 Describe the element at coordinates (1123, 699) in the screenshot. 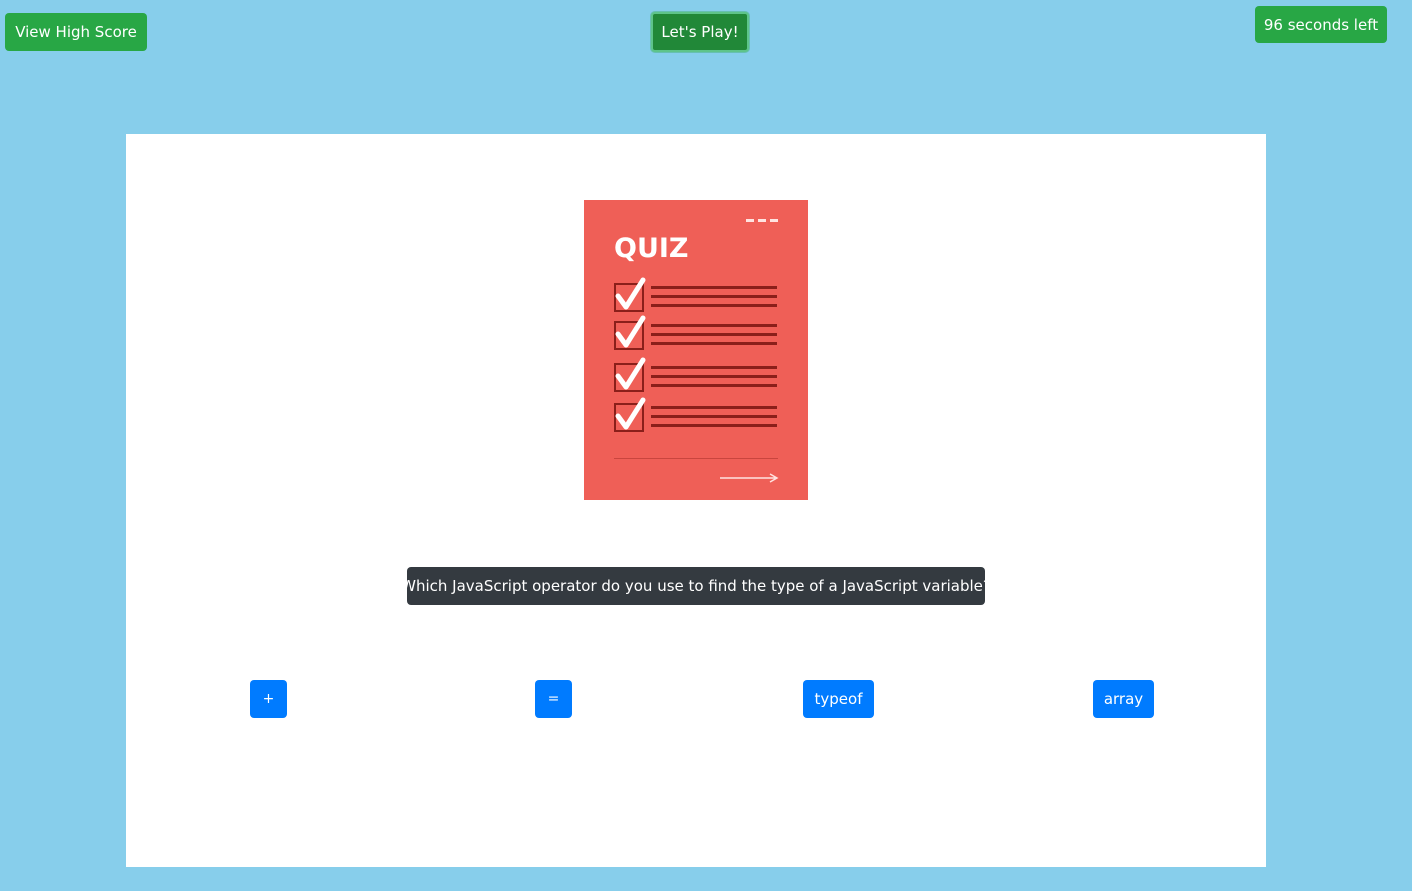

I see `answer-button-array: array` at that location.